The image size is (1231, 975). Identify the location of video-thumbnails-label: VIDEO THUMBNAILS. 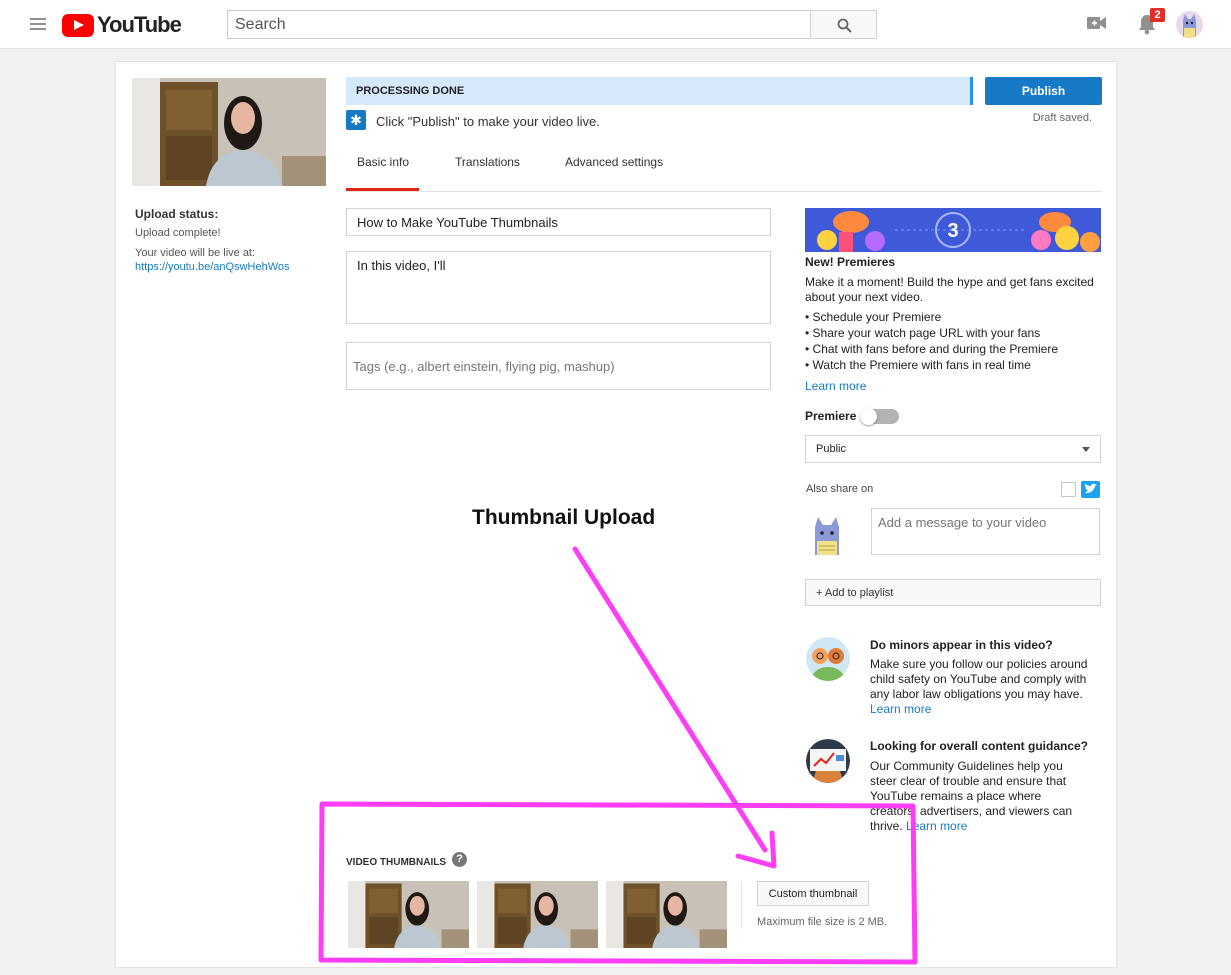
(396, 862).